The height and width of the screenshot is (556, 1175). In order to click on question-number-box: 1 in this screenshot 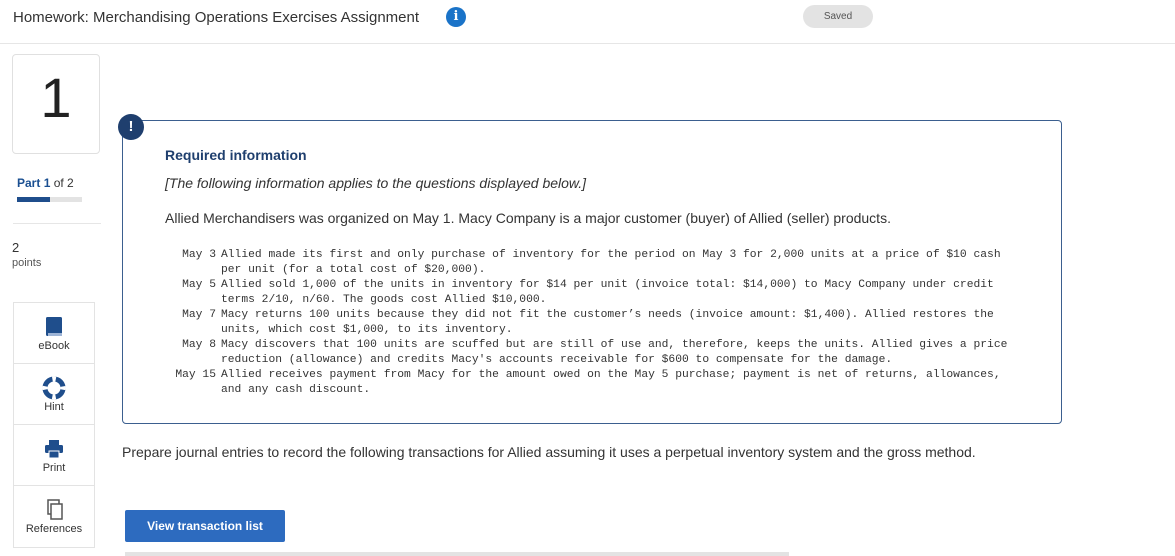, I will do `click(56, 104)`.